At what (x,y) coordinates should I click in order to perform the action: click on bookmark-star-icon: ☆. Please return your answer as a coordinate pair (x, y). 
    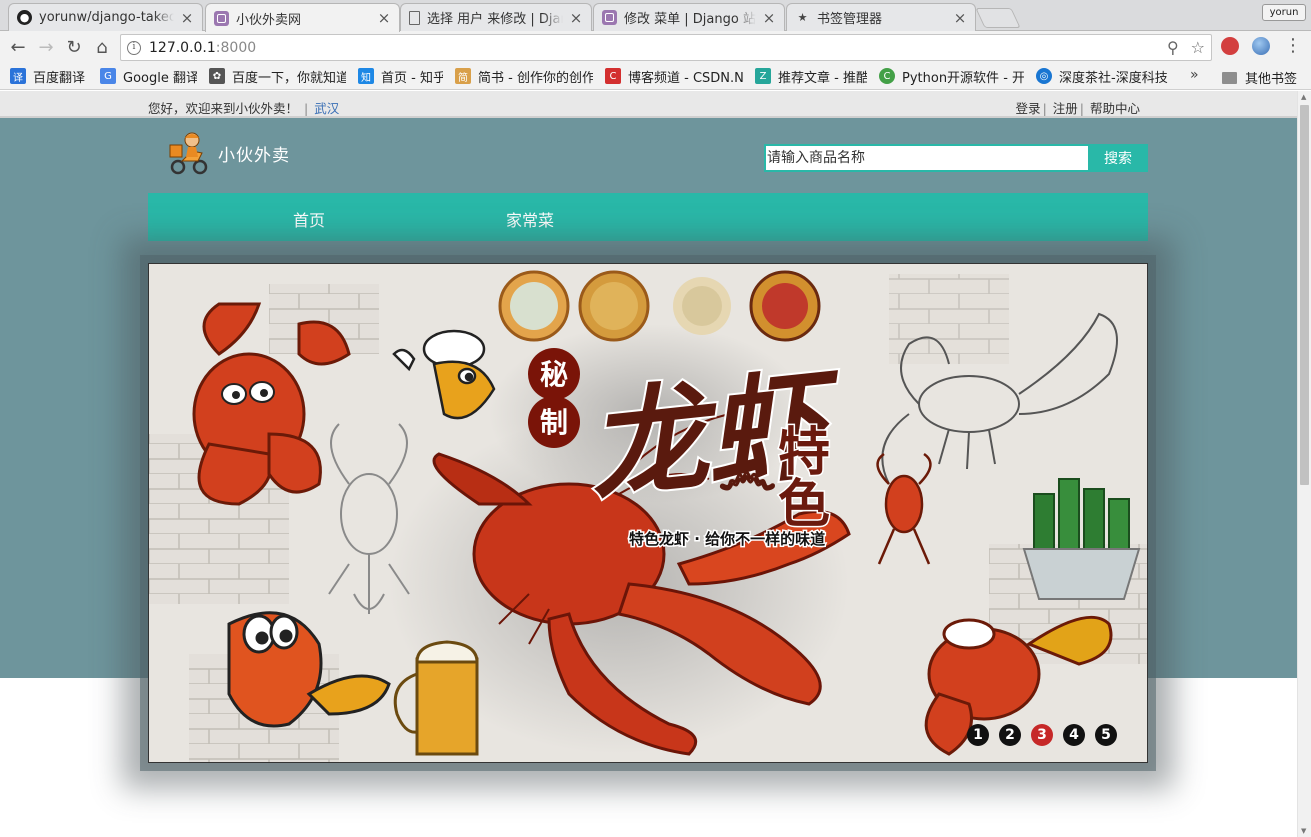
    Looking at the image, I should click on (1198, 47).